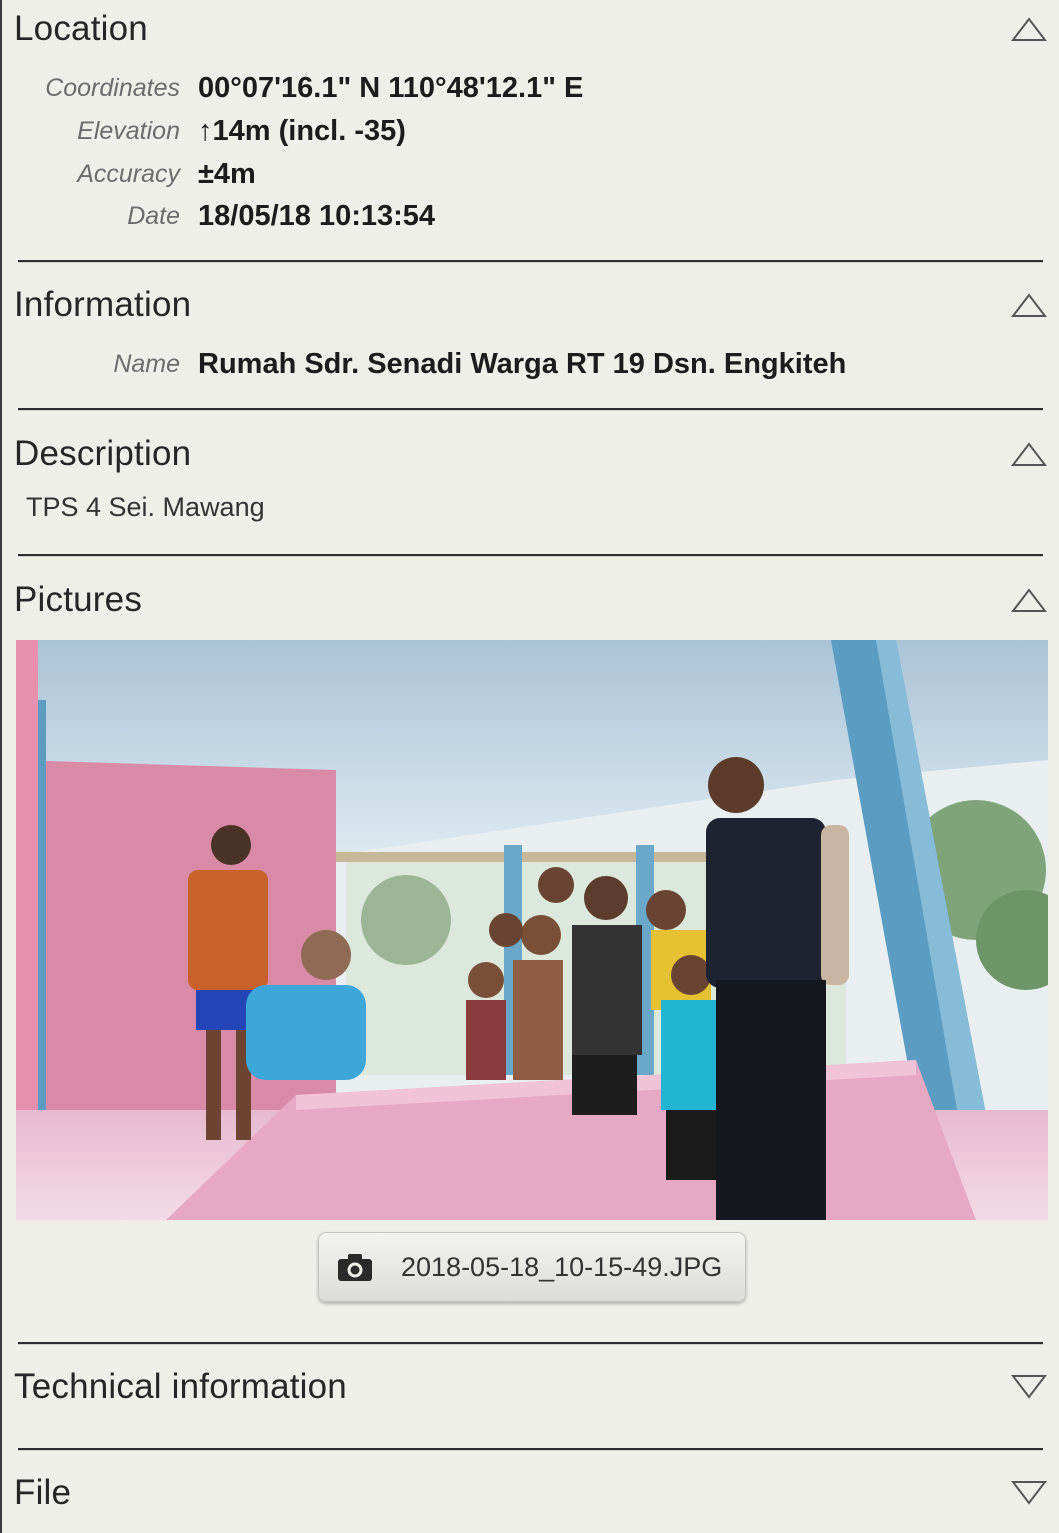 This screenshot has height=1533, width=1059. Describe the element at coordinates (180, 1386) in the screenshot. I see `technical-information-title: Technical information` at that location.